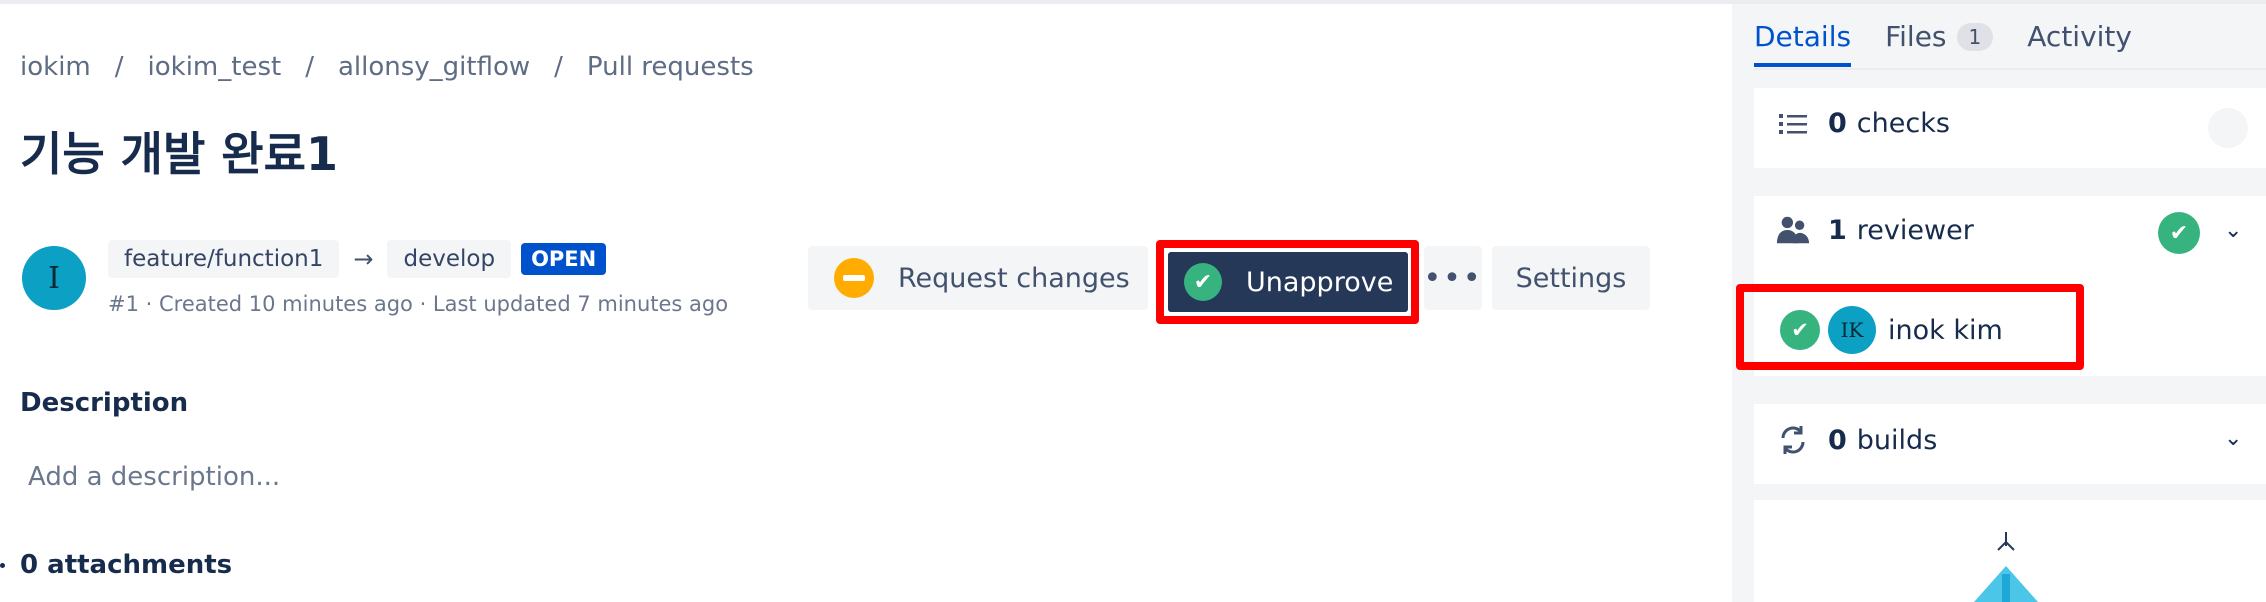 Image resolution: width=2266 pixels, height=602 pixels. What do you see at coordinates (1852, 330) in the screenshot?
I see `avatar: IK` at bounding box center [1852, 330].